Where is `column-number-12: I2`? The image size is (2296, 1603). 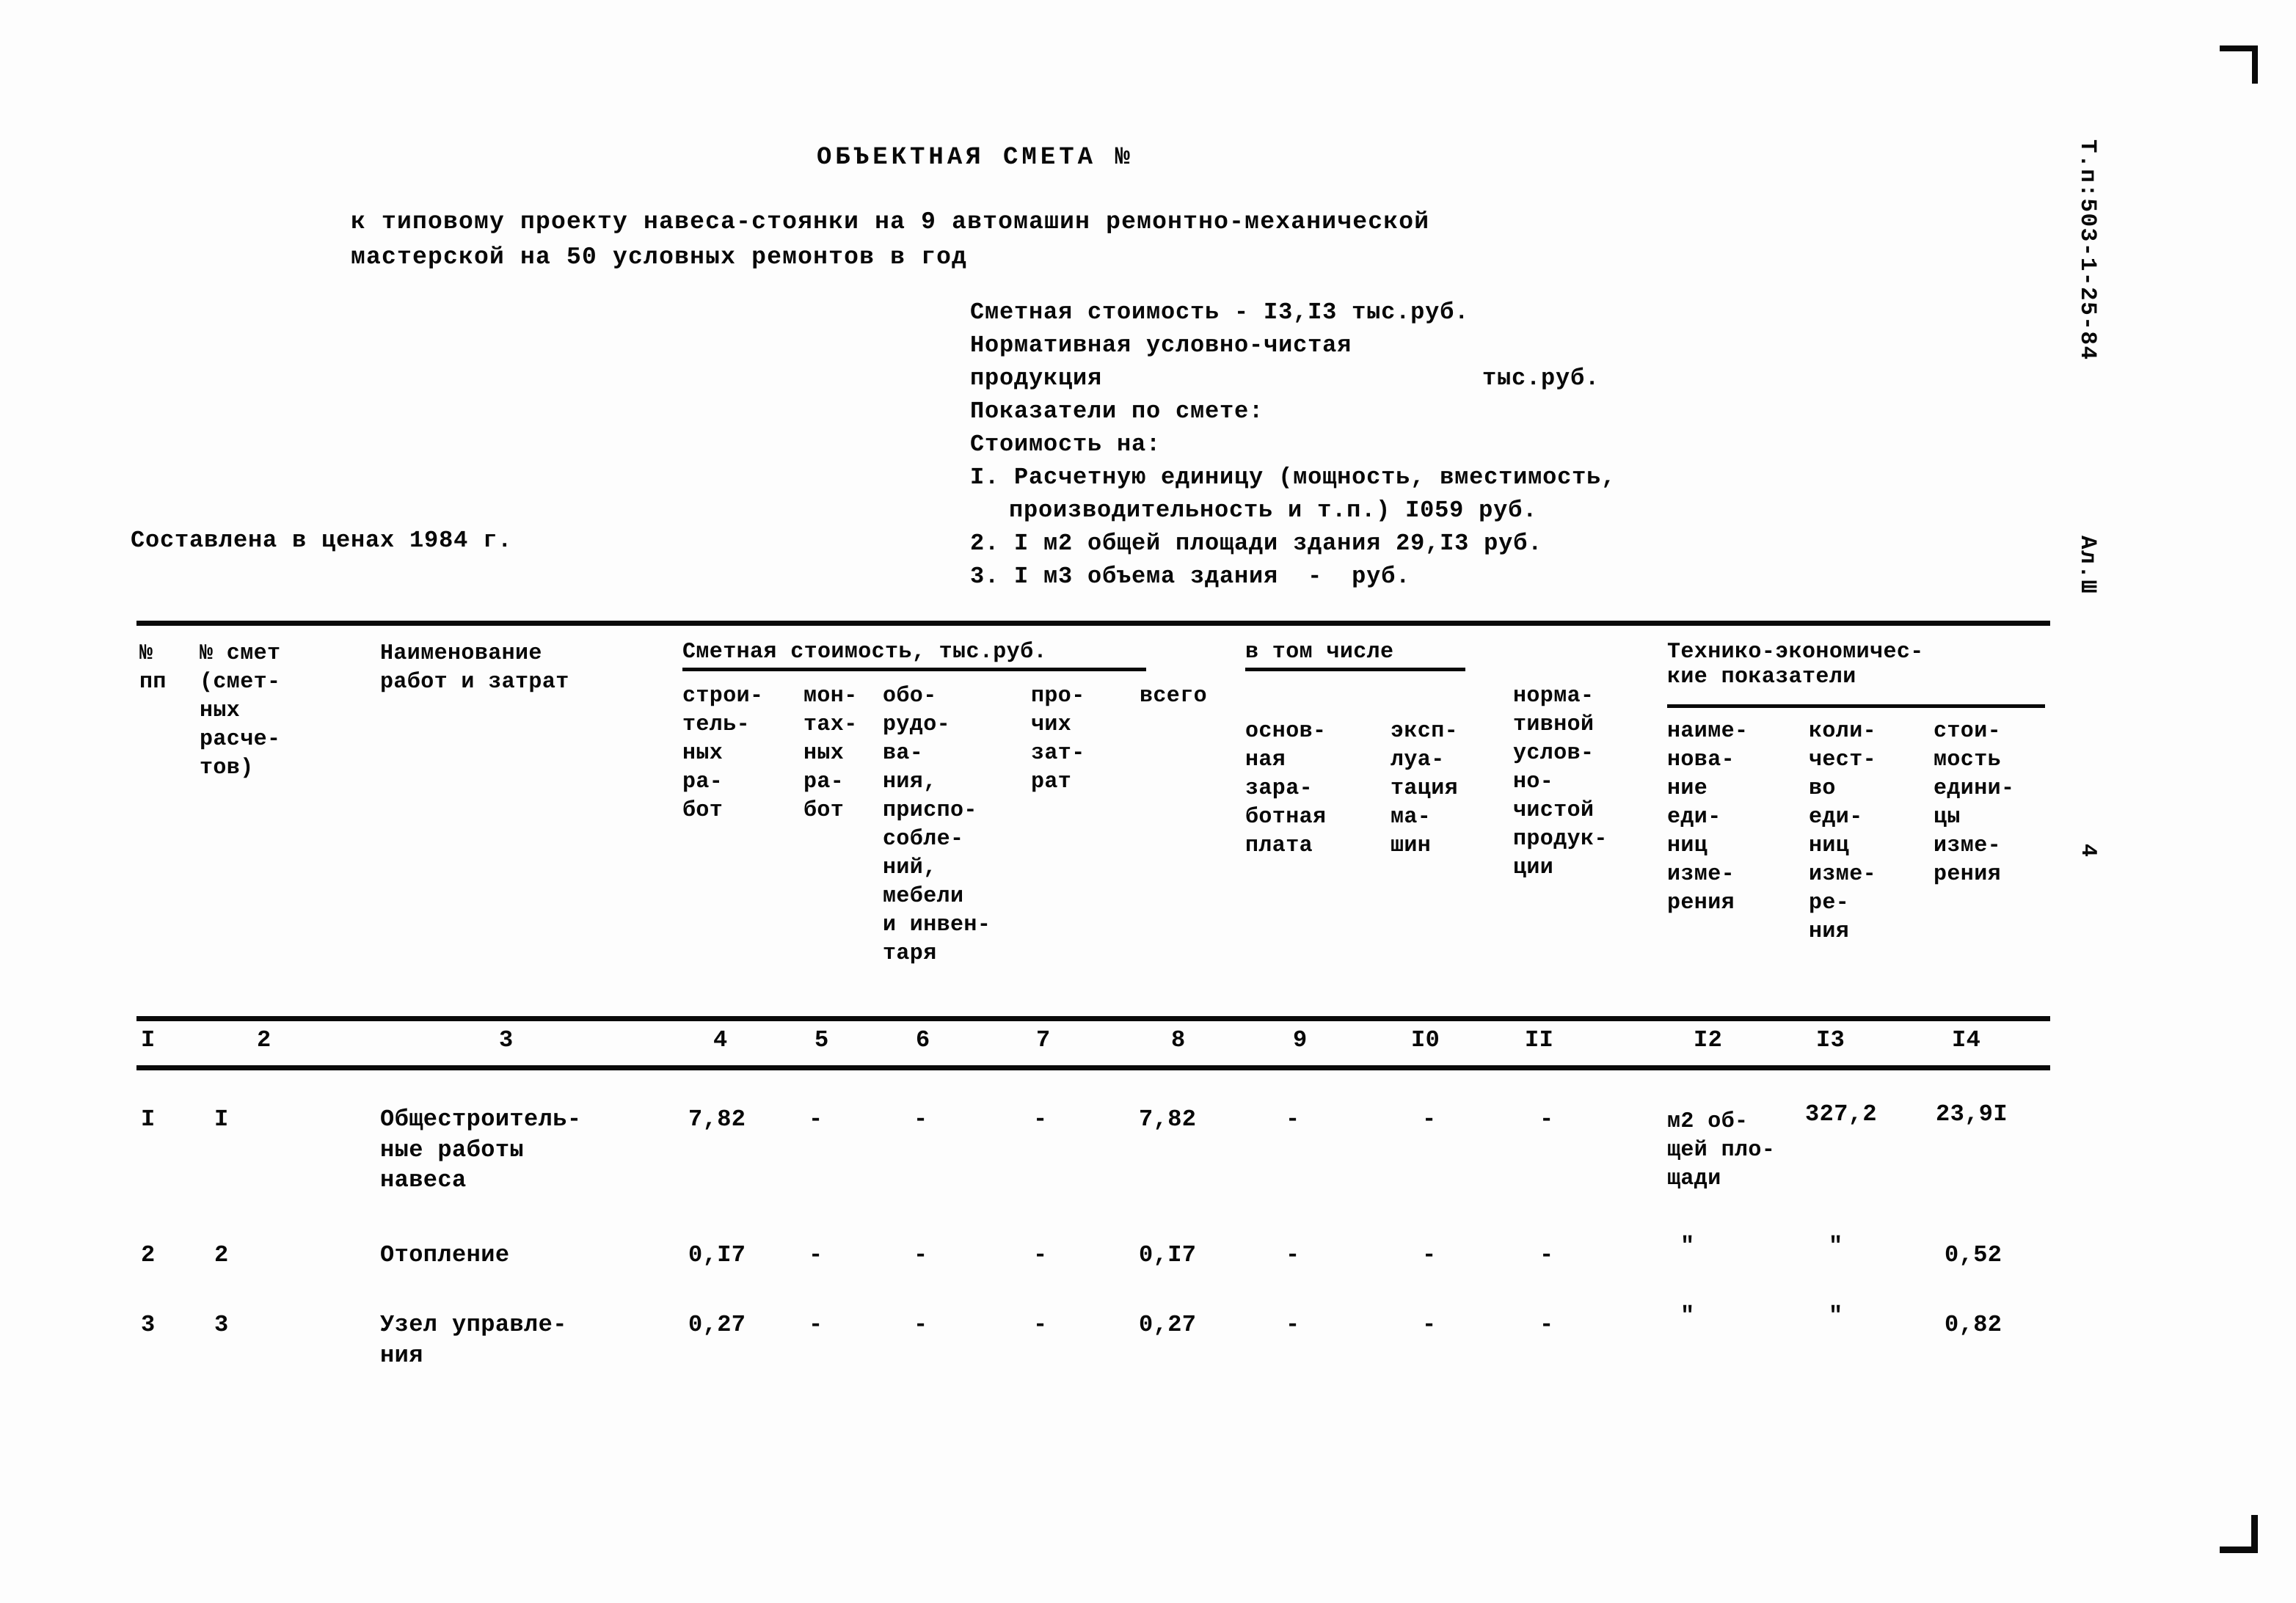 column-number-12: I2 is located at coordinates (1708, 1040).